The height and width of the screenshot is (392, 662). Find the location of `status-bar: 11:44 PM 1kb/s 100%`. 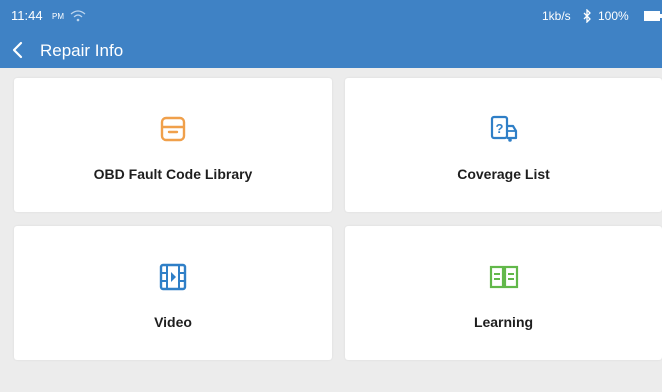

status-bar: 11:44 PM 1kb/s 100% is located at coordinates (331, 14).